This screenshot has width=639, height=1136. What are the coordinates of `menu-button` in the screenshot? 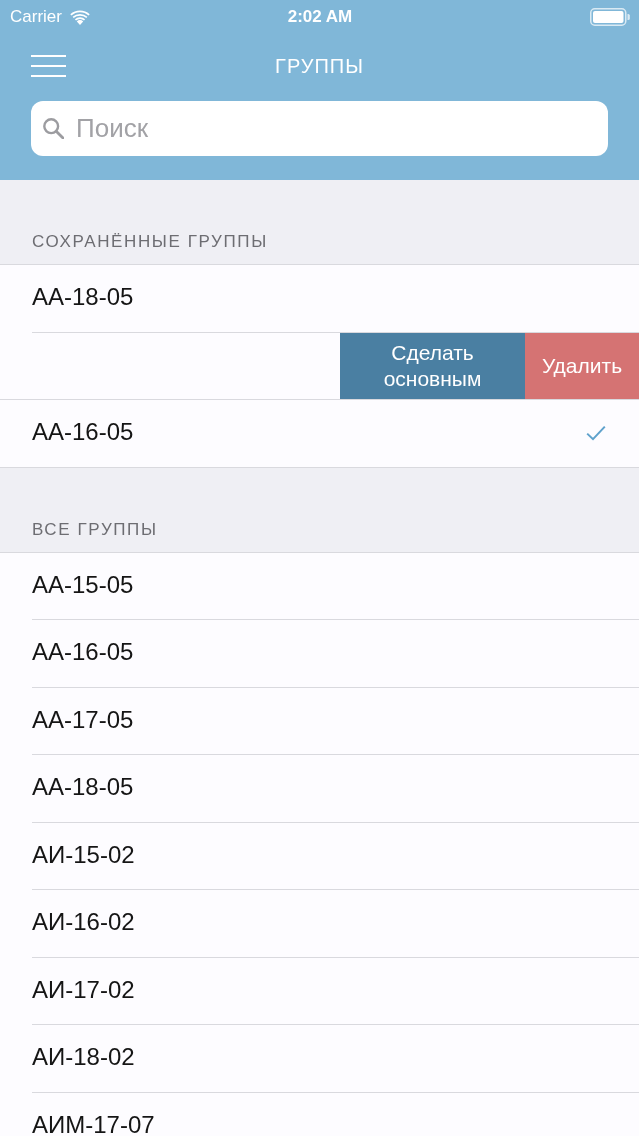 It's located at (48, 66).